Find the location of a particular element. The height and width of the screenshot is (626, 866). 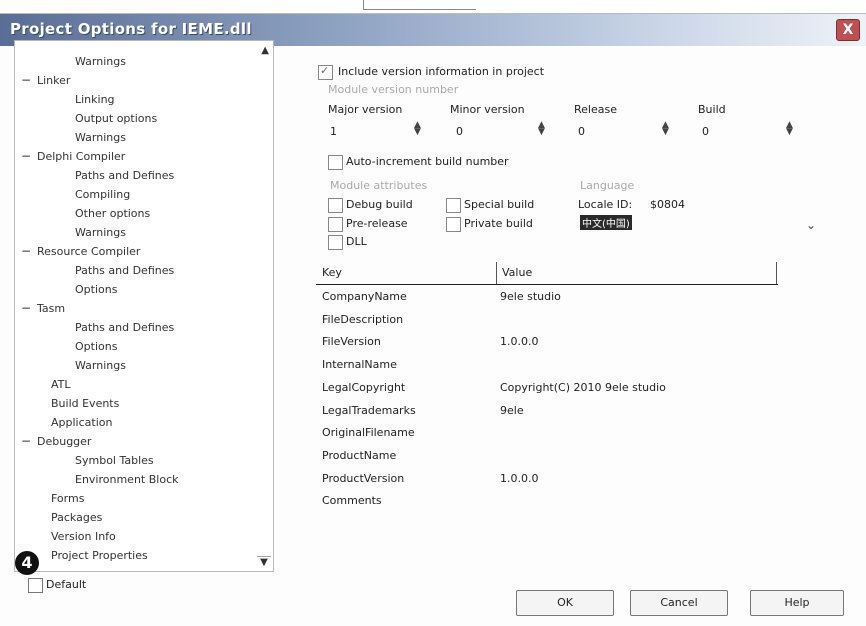

table-row: ProductName is located at coordinates (552, 460).